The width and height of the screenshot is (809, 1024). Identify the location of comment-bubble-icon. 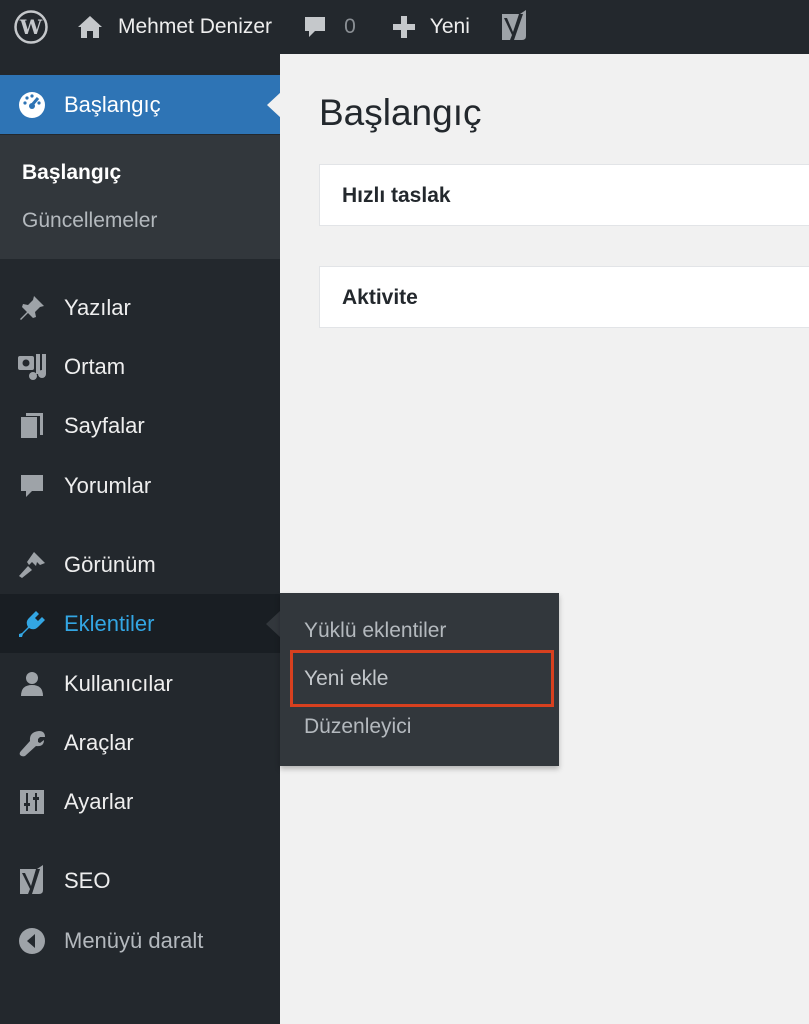
(315, 27).